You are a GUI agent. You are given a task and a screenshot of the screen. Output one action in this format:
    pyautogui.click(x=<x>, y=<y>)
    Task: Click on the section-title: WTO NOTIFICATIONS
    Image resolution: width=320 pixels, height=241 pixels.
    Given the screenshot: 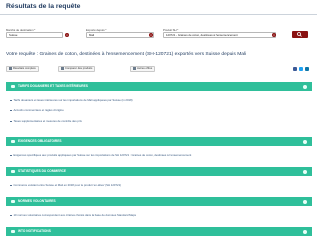 What is the action you would take?
    pyautogui.click(x=34, y=231)
    